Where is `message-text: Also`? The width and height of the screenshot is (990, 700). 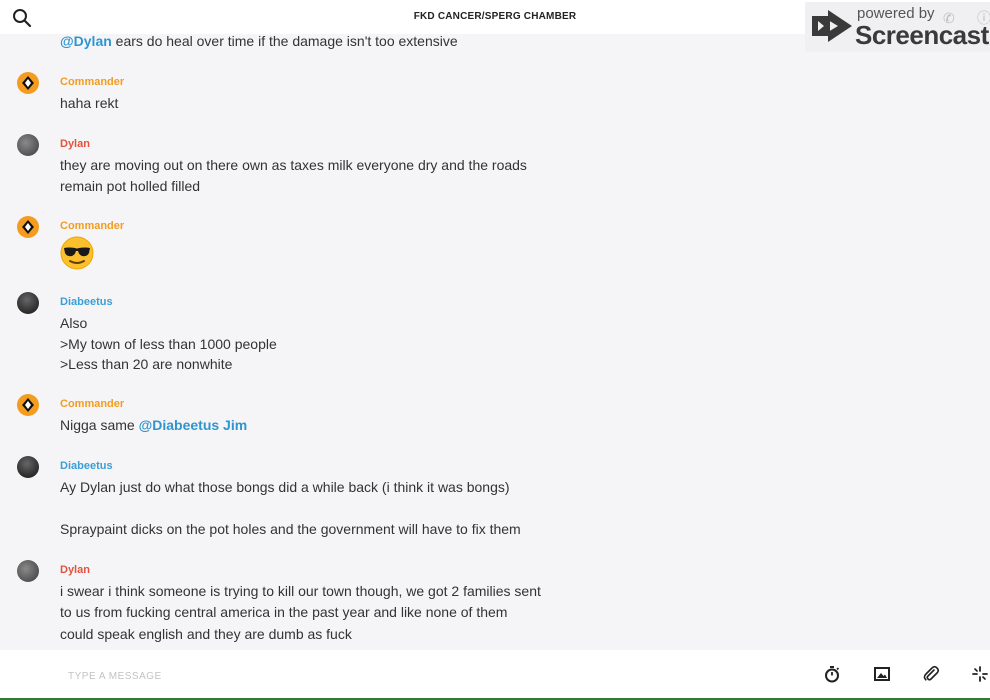
message-text: Also is located at coordinates (74, 323).